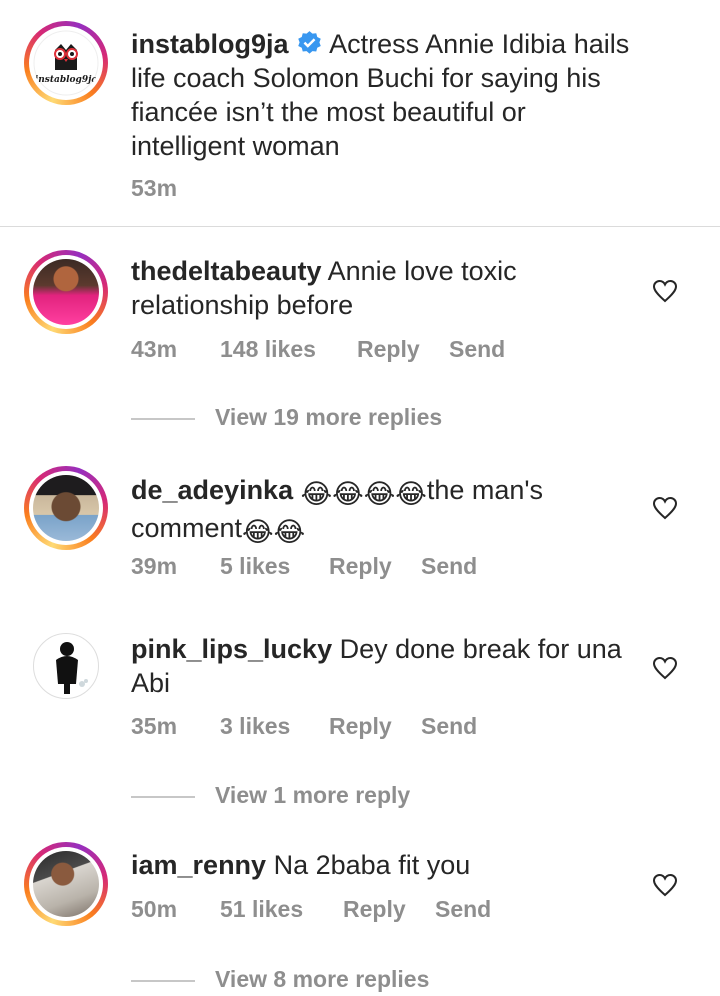 This screenshot has width=720, height=996. I want to click on post-avatar: instablog9ja, so click(66, 63).